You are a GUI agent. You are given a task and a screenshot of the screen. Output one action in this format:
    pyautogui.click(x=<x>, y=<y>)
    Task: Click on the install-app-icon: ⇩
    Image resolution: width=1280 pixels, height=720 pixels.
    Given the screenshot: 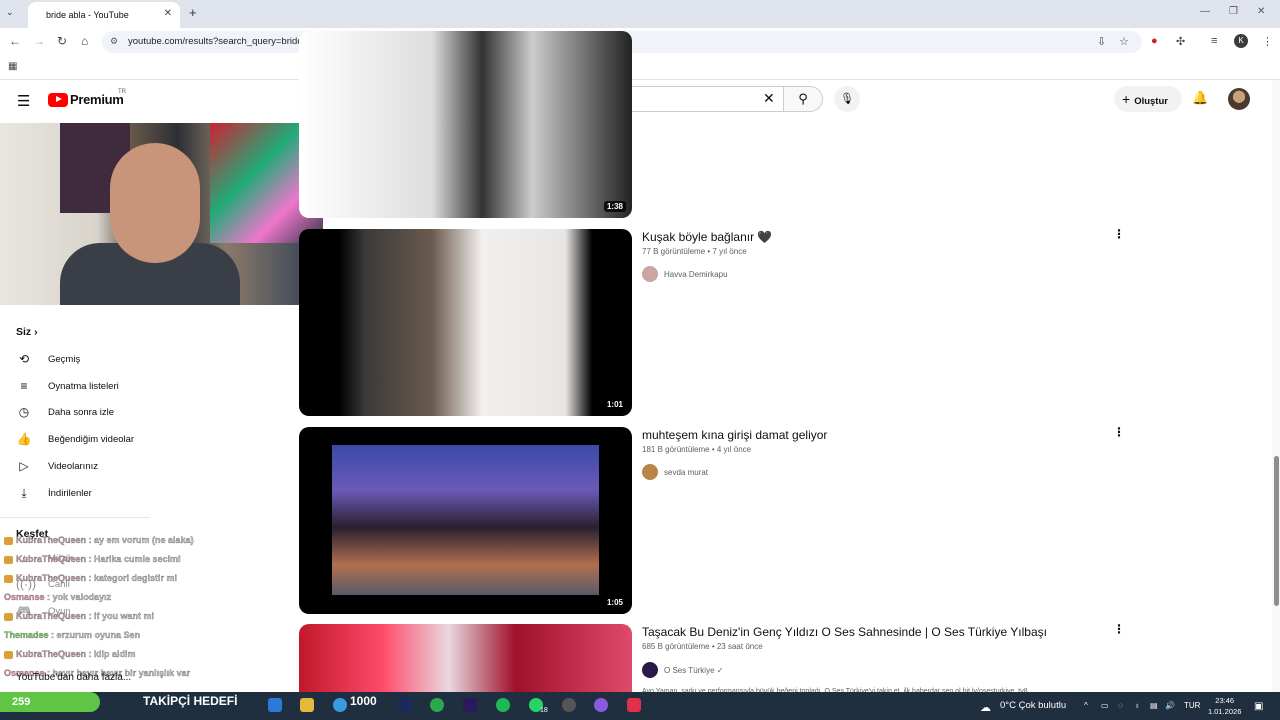 What is the action you would take?
    pyautogui.click(x=1101, y=41)
    